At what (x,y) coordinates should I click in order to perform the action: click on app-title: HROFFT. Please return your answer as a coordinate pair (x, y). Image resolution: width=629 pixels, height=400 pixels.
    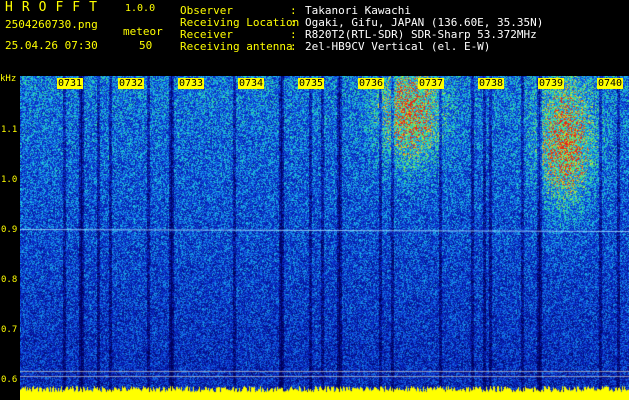
    Looking at the image, I should click on (55, 7).